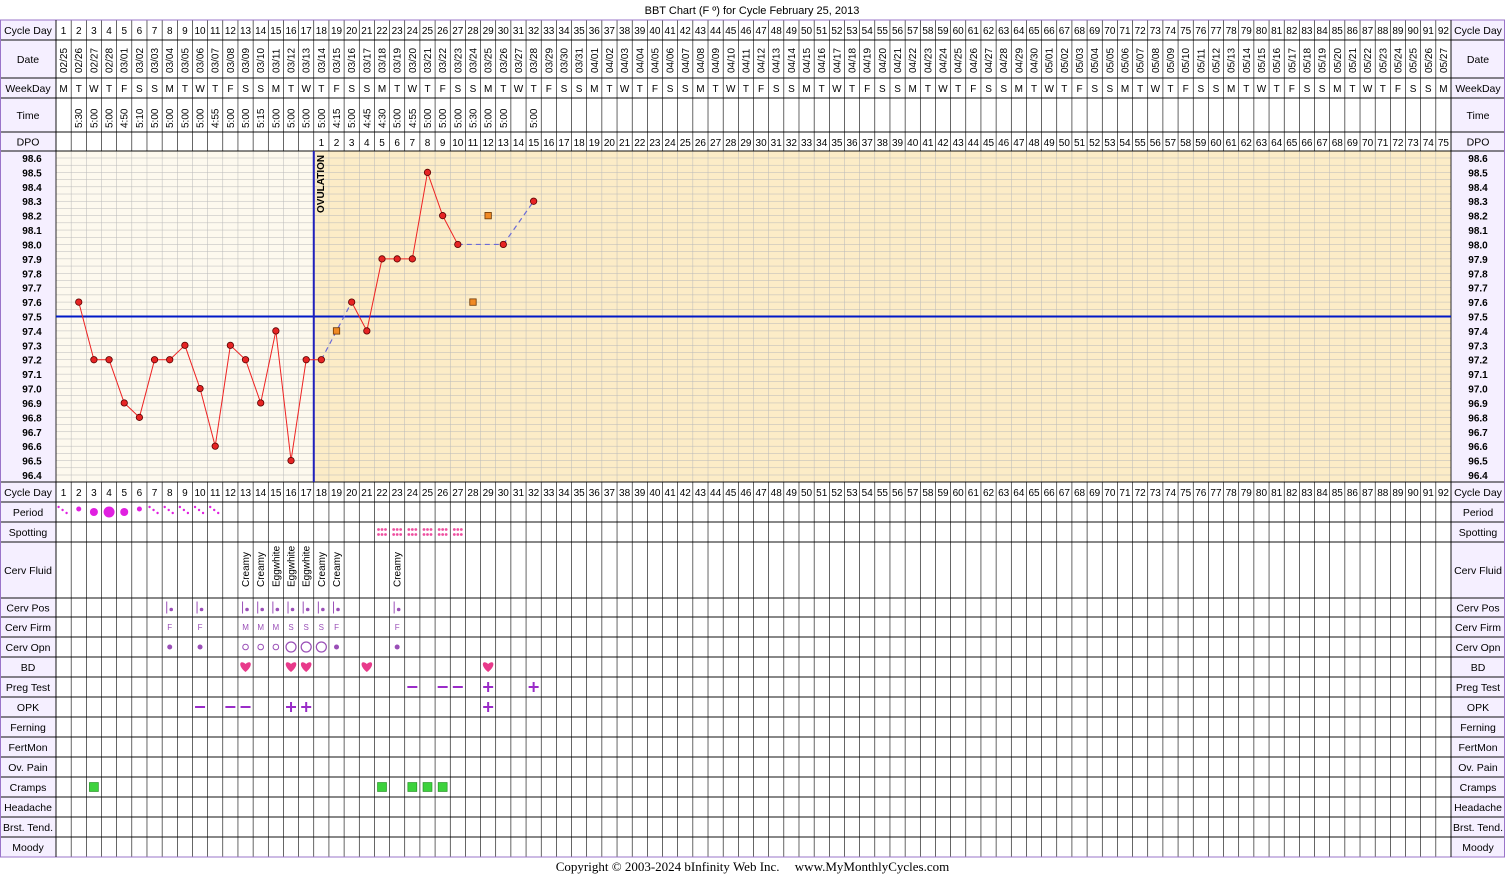  Describe the element at coordinates (458, 493) in the screenshot. I see `cycle-day-number: 27` at that location.